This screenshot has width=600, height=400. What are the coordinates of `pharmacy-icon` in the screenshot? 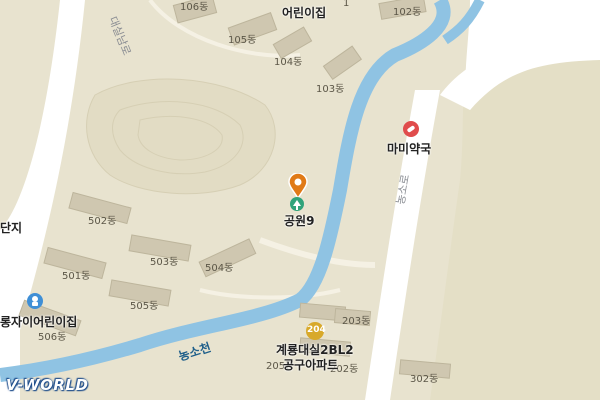 It's located at (411, 129).